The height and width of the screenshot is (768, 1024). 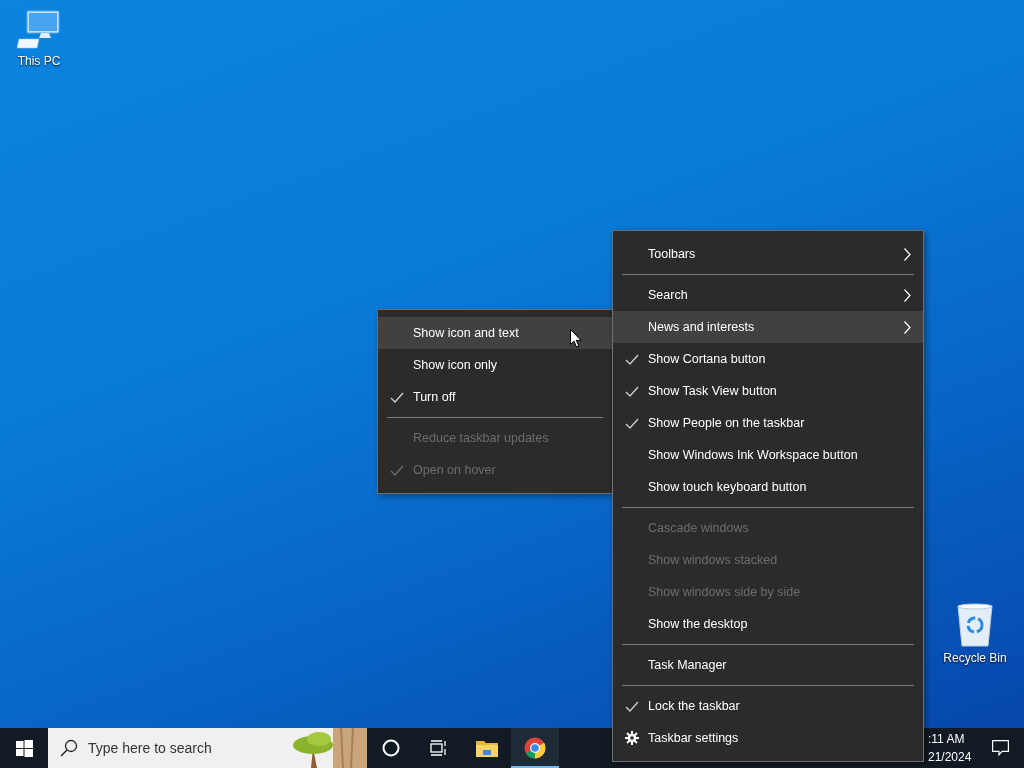 What do you see at coordinates (455, 365) in the screenshot?
I see `menu-item-label: Show icon only` at bounding box center [455, 365].